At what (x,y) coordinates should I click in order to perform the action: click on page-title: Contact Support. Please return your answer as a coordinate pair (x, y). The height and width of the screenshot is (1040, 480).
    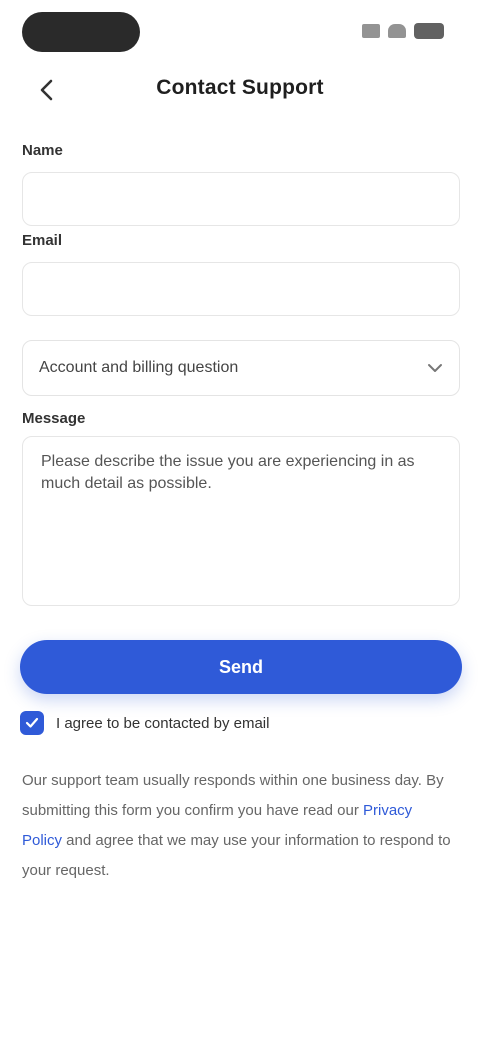
    Looking at the image, I should click on (240, 87).